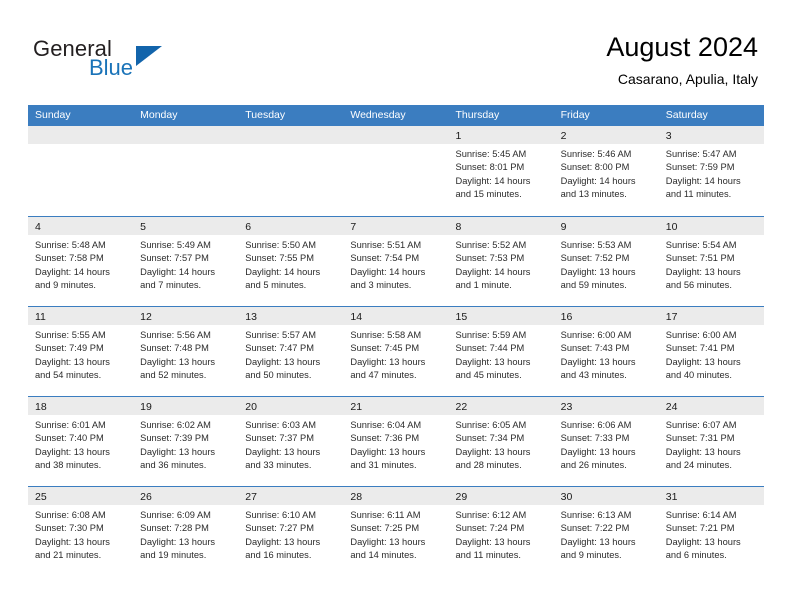  Describe the element at coordinates (265, 115) in the screenshot. I see `dow-tuesday: Tuesday` at that location.